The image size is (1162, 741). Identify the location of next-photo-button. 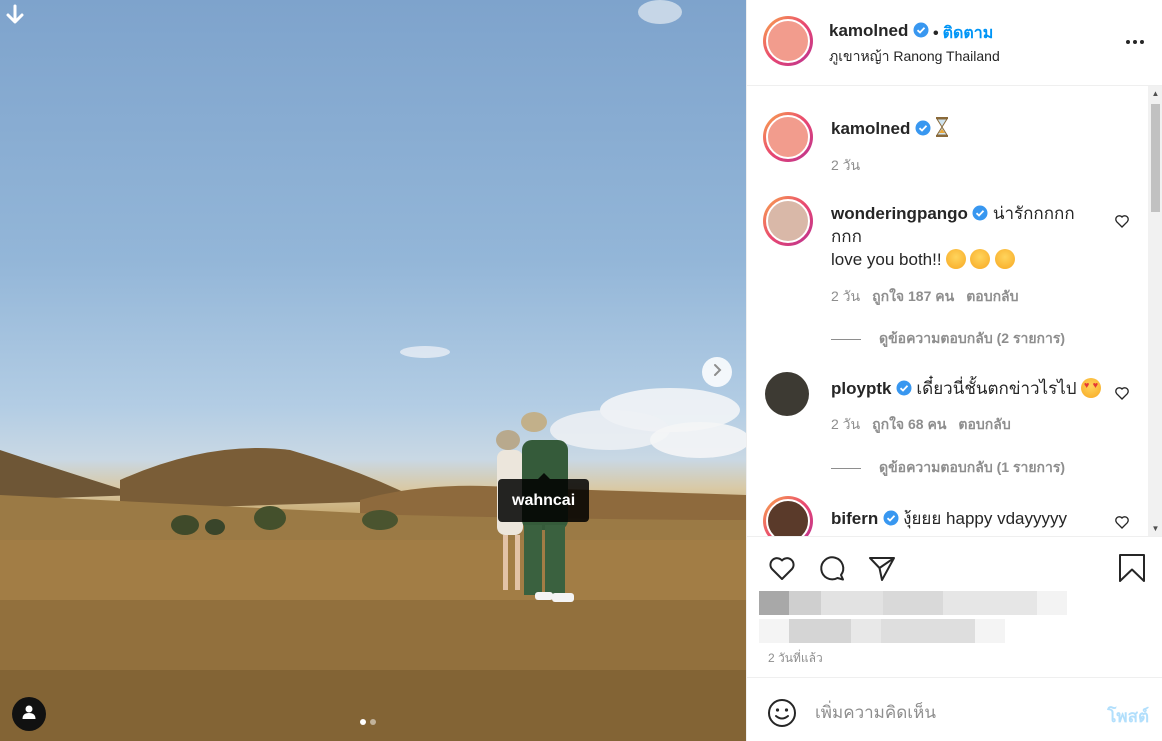
(717, 372).